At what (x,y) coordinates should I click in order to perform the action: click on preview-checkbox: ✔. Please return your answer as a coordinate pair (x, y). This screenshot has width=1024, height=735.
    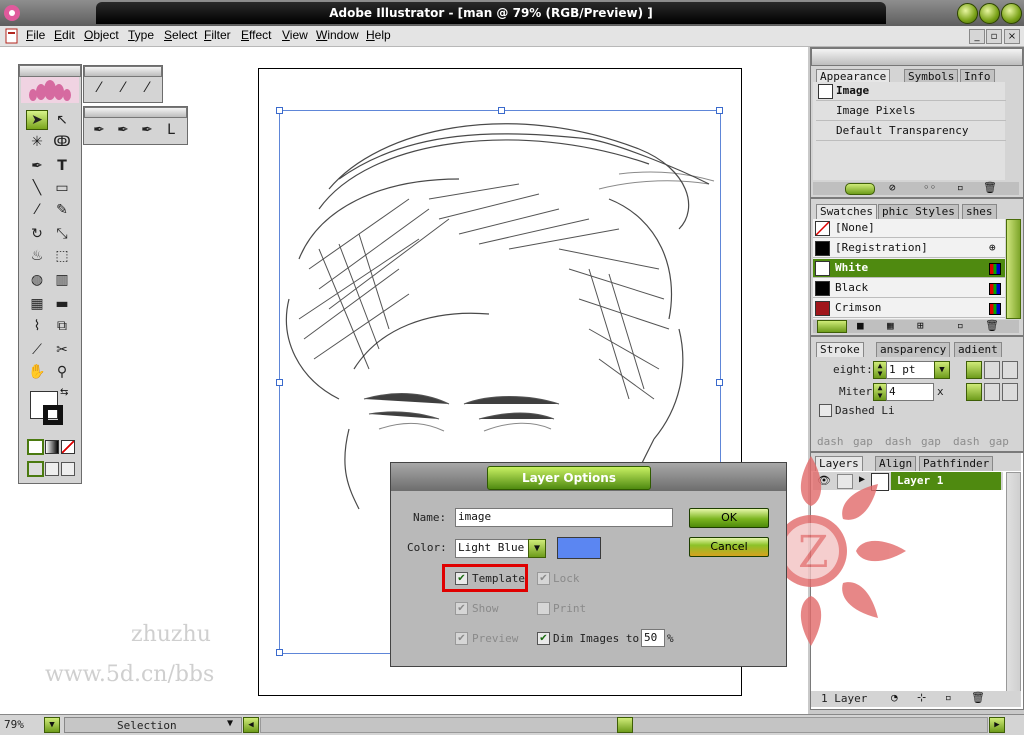
    Looking at the image, I should click on (461, 638).